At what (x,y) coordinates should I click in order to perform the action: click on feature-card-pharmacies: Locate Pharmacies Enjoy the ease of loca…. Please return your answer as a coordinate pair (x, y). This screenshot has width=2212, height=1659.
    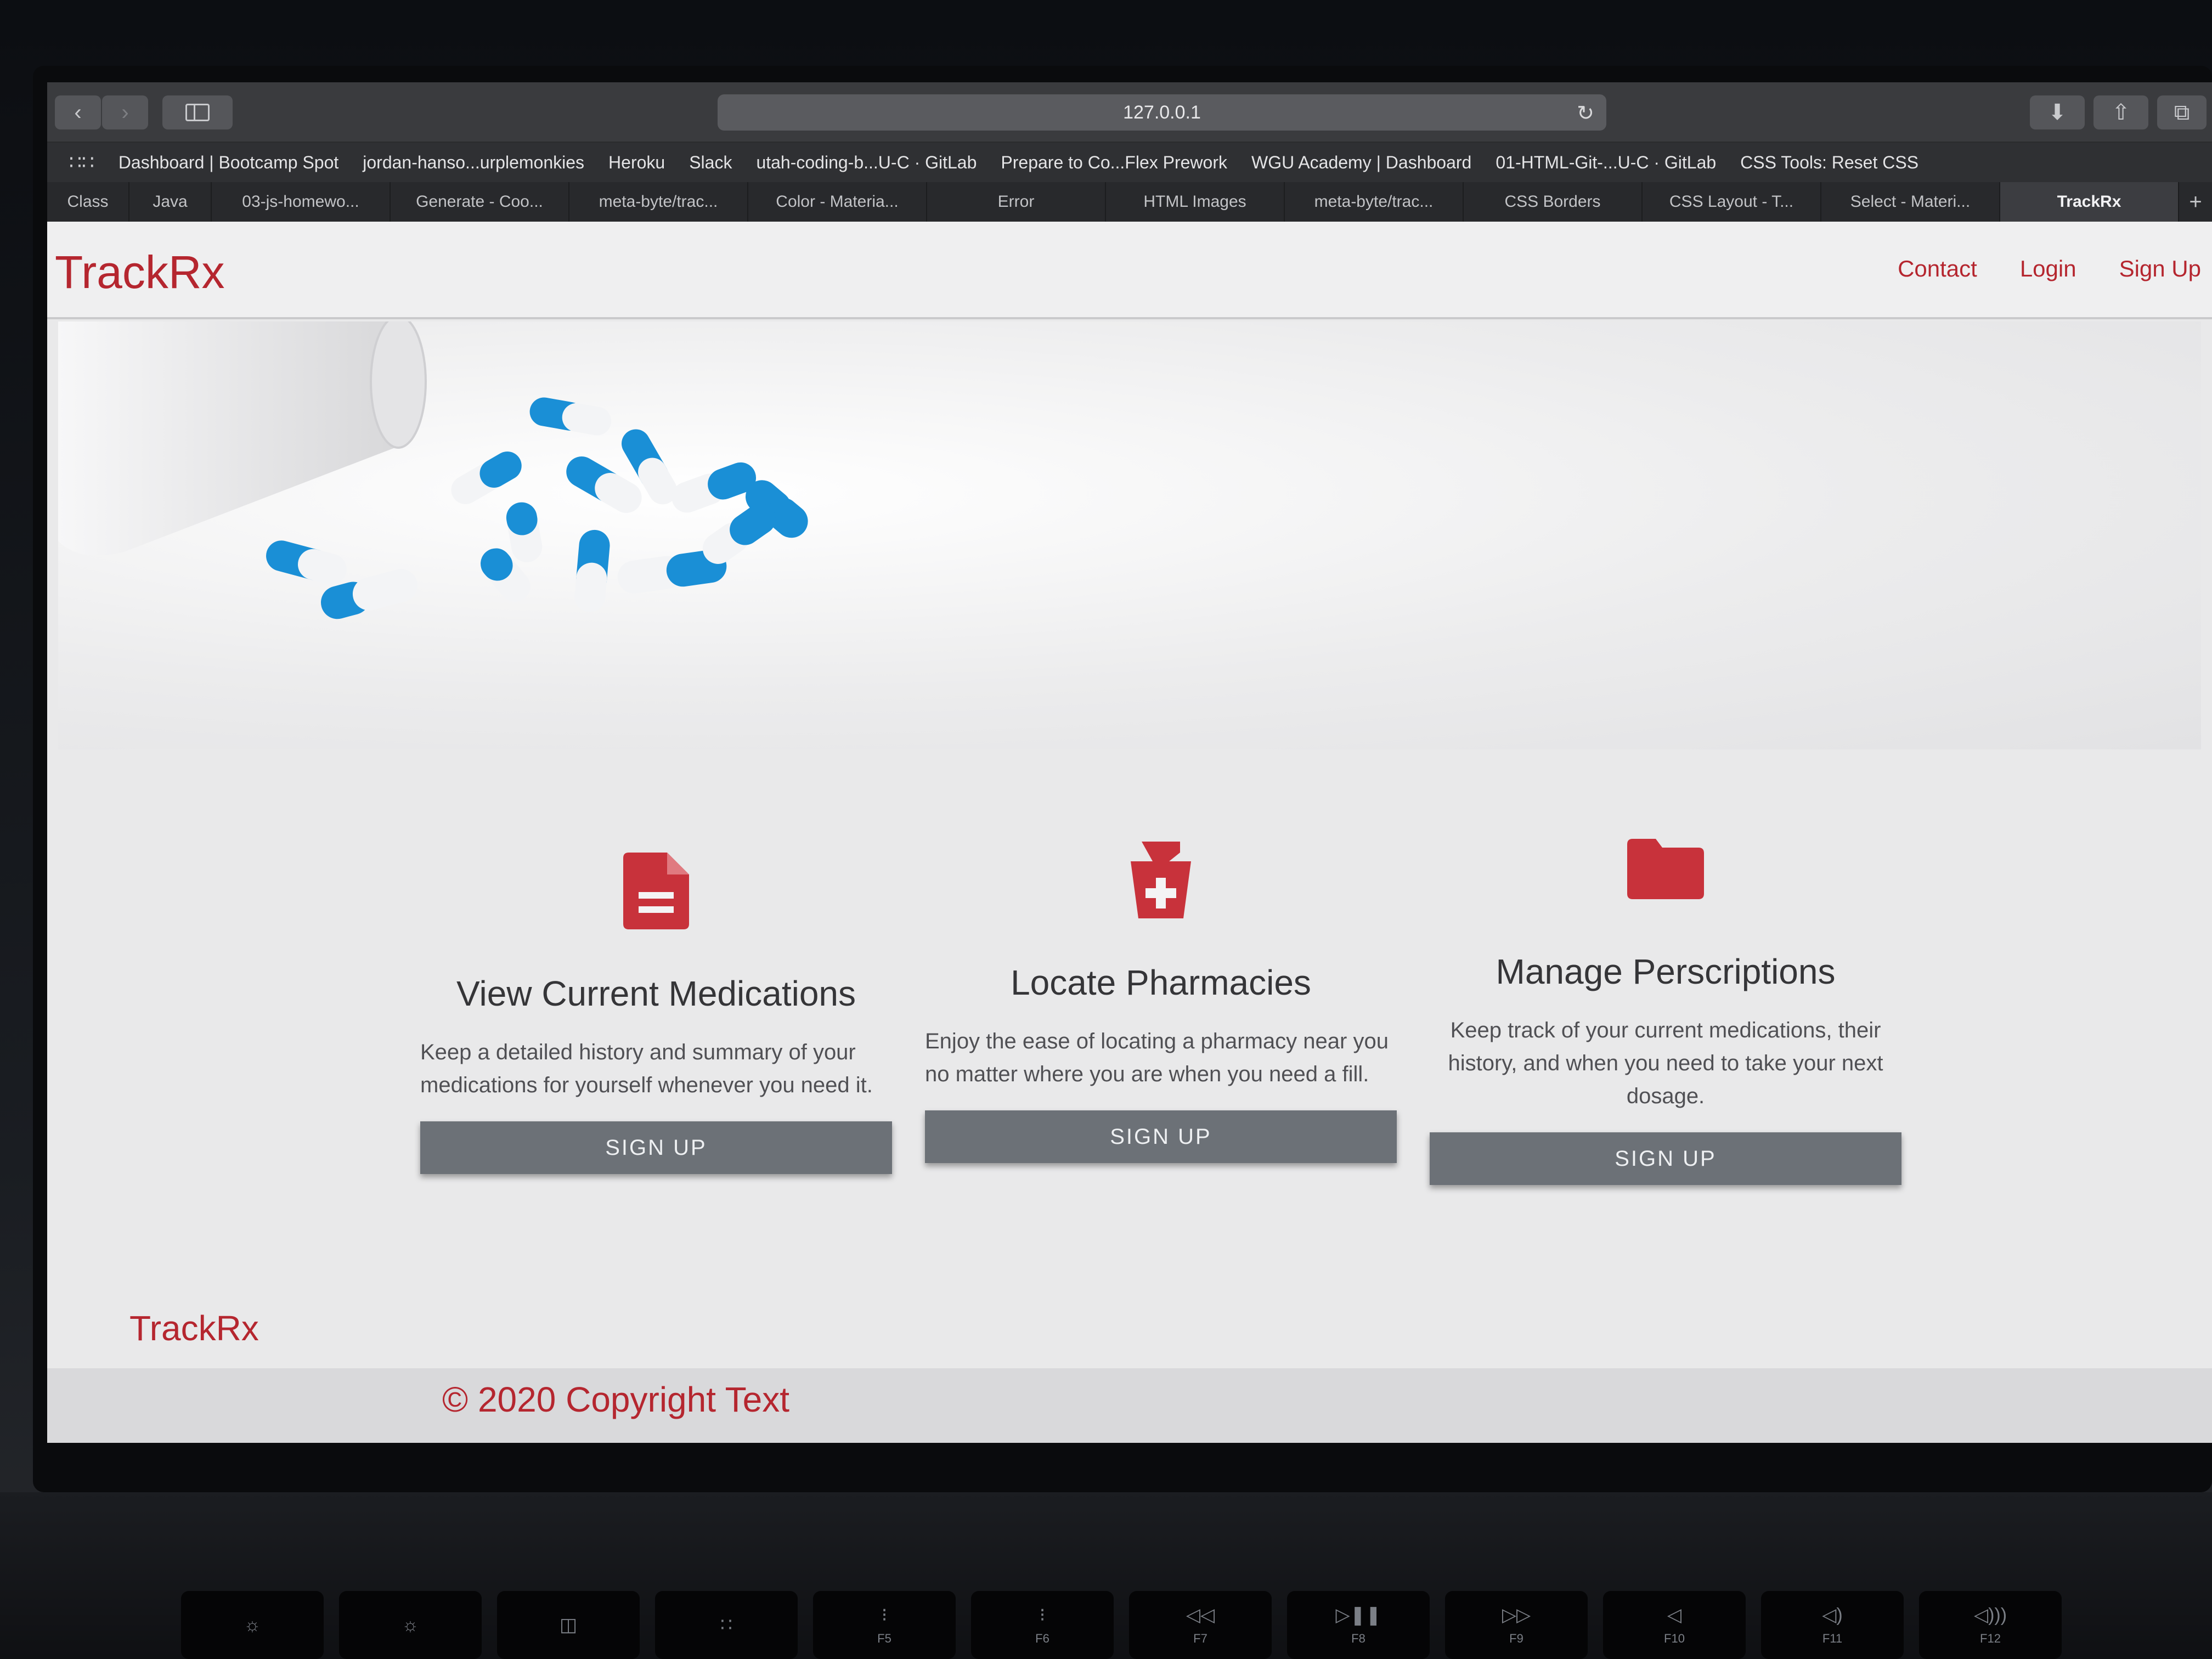
    Looking at the image, I should click on (1161, 1000).